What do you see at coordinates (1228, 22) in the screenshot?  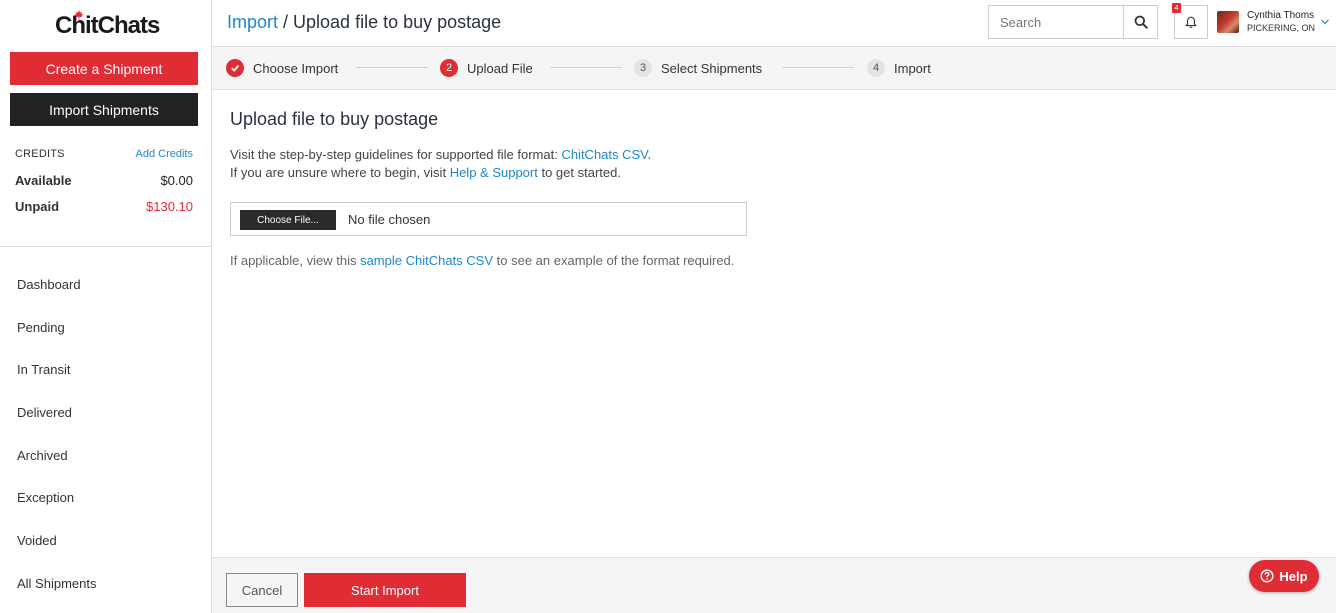 I see `avatar` at bounding box center [1228, 22].